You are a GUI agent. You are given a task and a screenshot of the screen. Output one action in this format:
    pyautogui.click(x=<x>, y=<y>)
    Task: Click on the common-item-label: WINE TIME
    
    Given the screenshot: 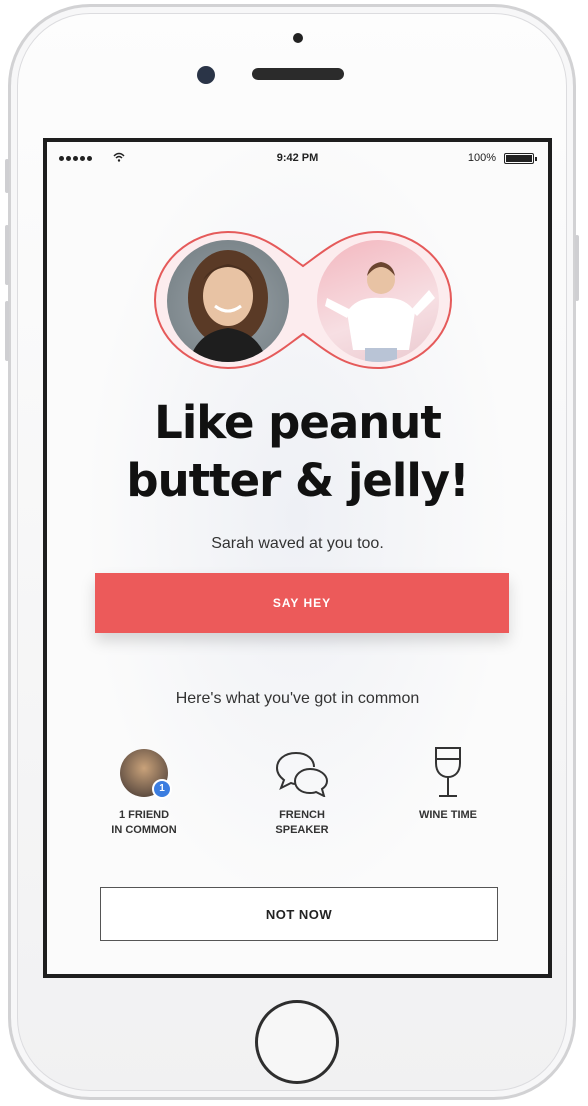 What is the action you would take?
    pyautogui.click(x=448, y=815)
    